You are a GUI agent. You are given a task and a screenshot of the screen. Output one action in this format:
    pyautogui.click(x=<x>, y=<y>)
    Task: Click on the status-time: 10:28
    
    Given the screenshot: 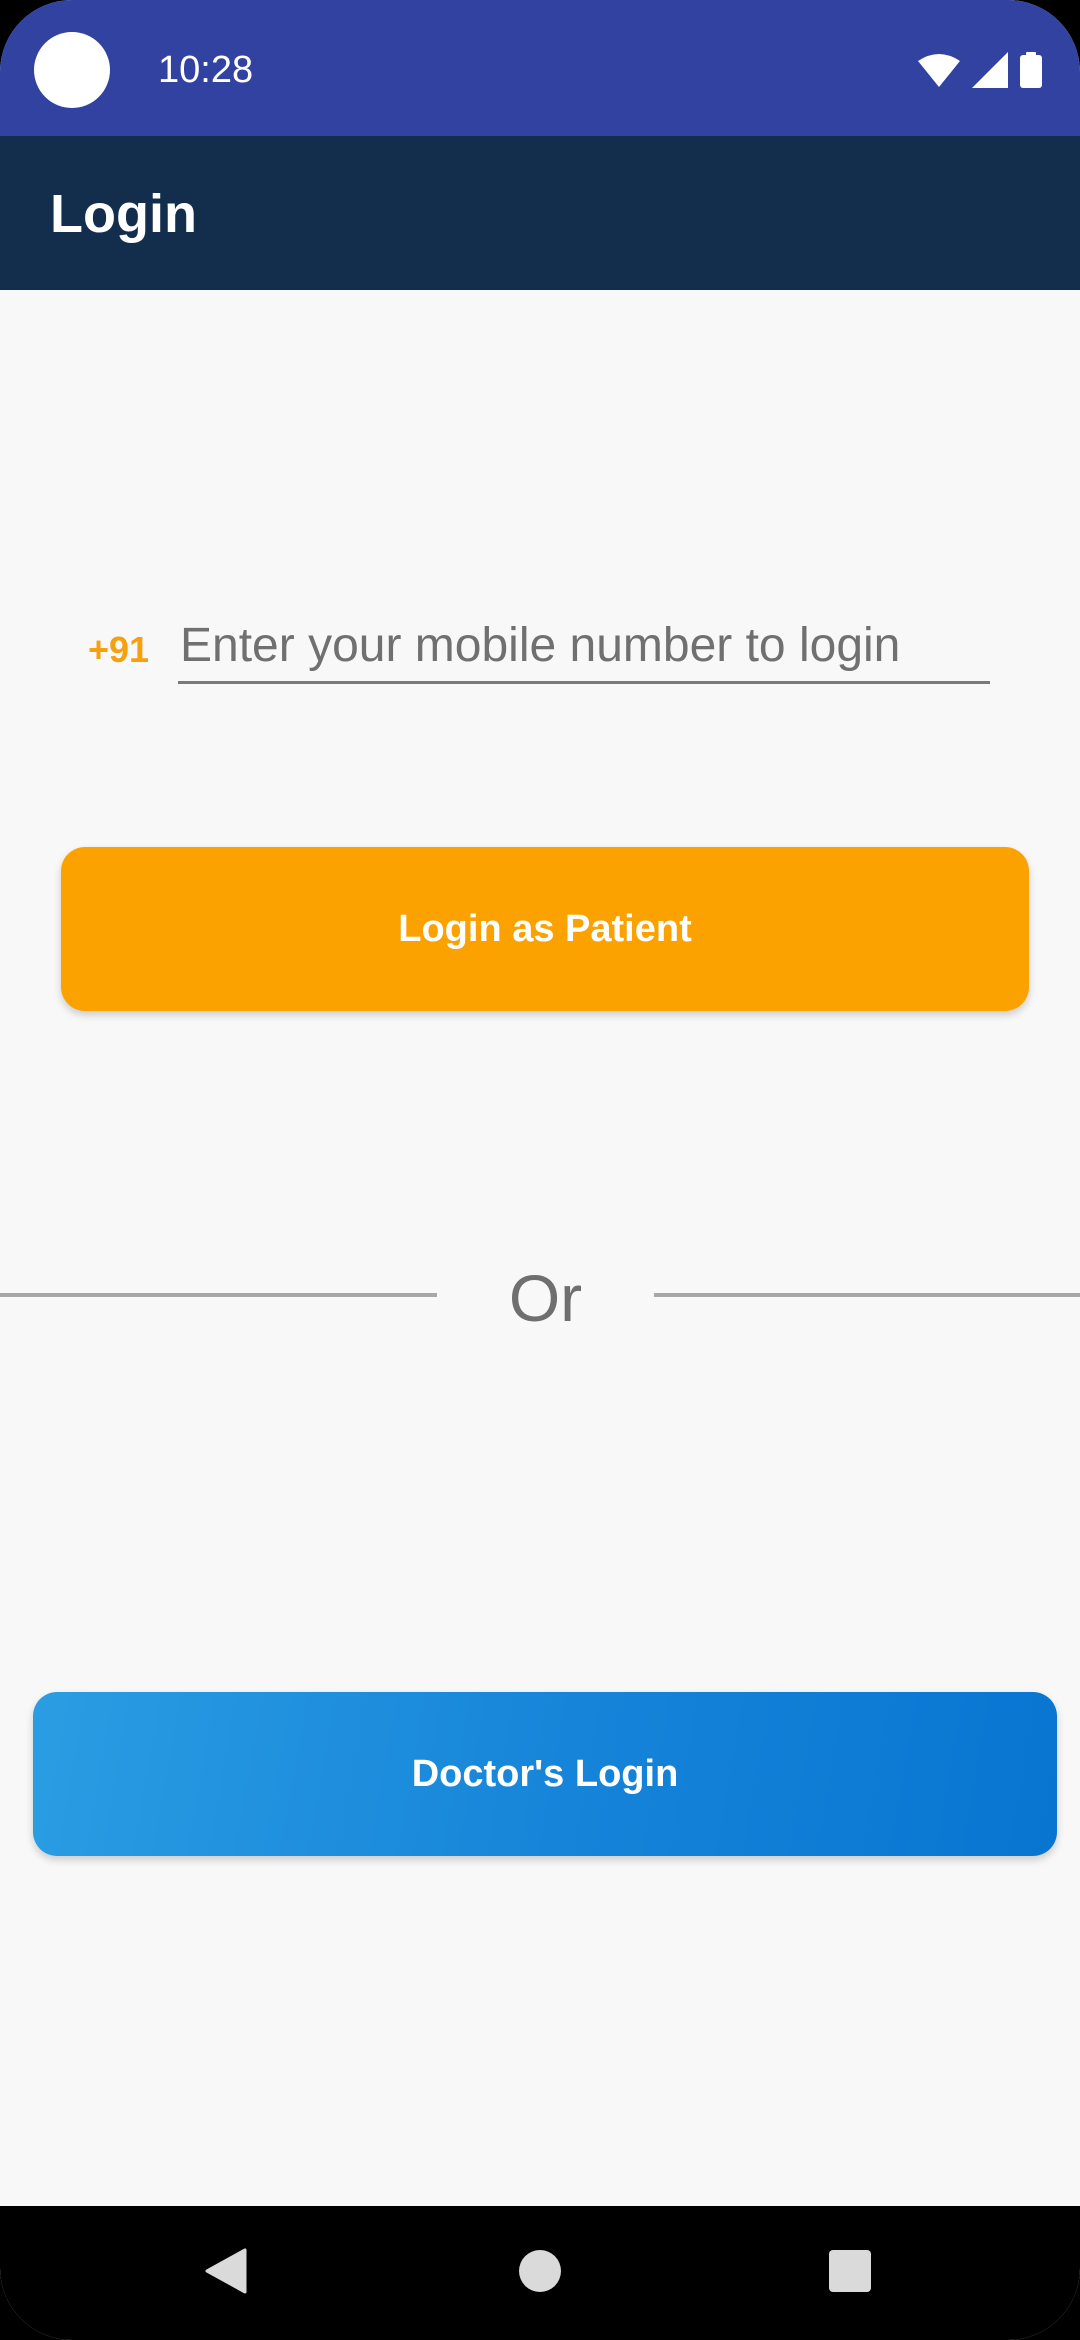 What is the action you would take?
    pyautogui.click(x=206, y=70)
    